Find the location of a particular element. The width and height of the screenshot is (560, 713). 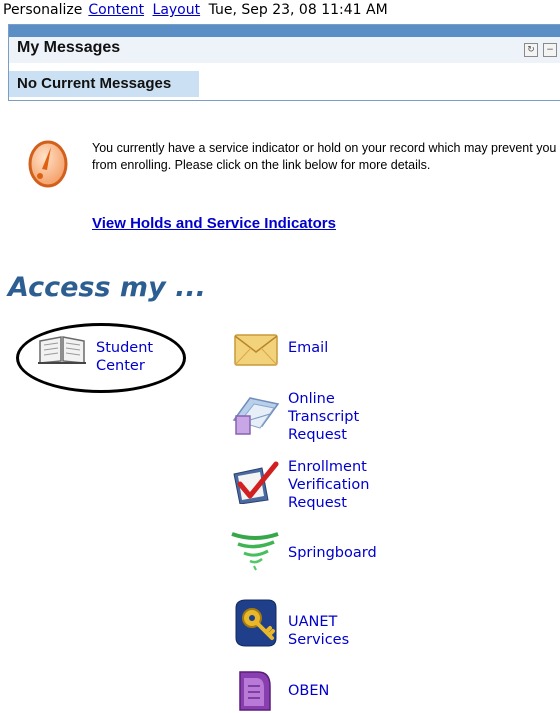

pagelet-header: My Messages ↻ − is located at coordinates (284, 50).